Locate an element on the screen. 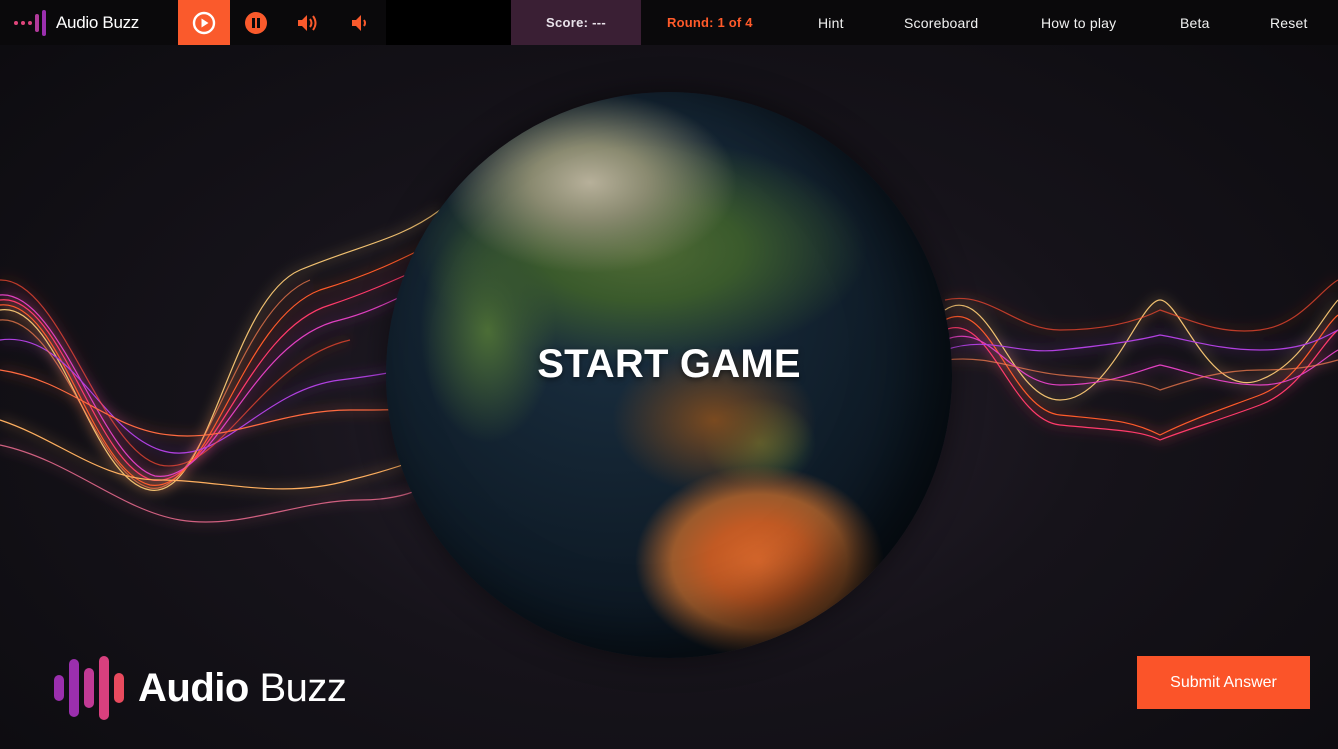  logo-word-light: Buzz is located at coordinates (303, 687).